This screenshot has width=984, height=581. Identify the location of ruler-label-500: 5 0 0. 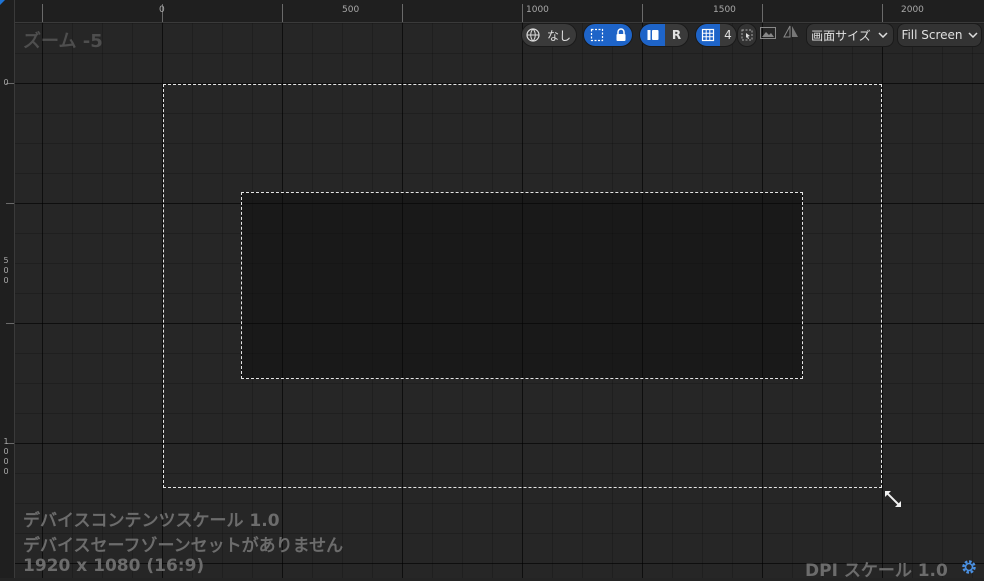
(6, 270).